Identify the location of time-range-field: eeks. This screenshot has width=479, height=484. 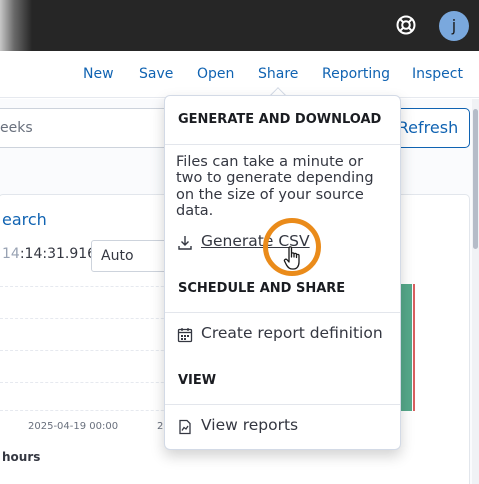
(84, 128).